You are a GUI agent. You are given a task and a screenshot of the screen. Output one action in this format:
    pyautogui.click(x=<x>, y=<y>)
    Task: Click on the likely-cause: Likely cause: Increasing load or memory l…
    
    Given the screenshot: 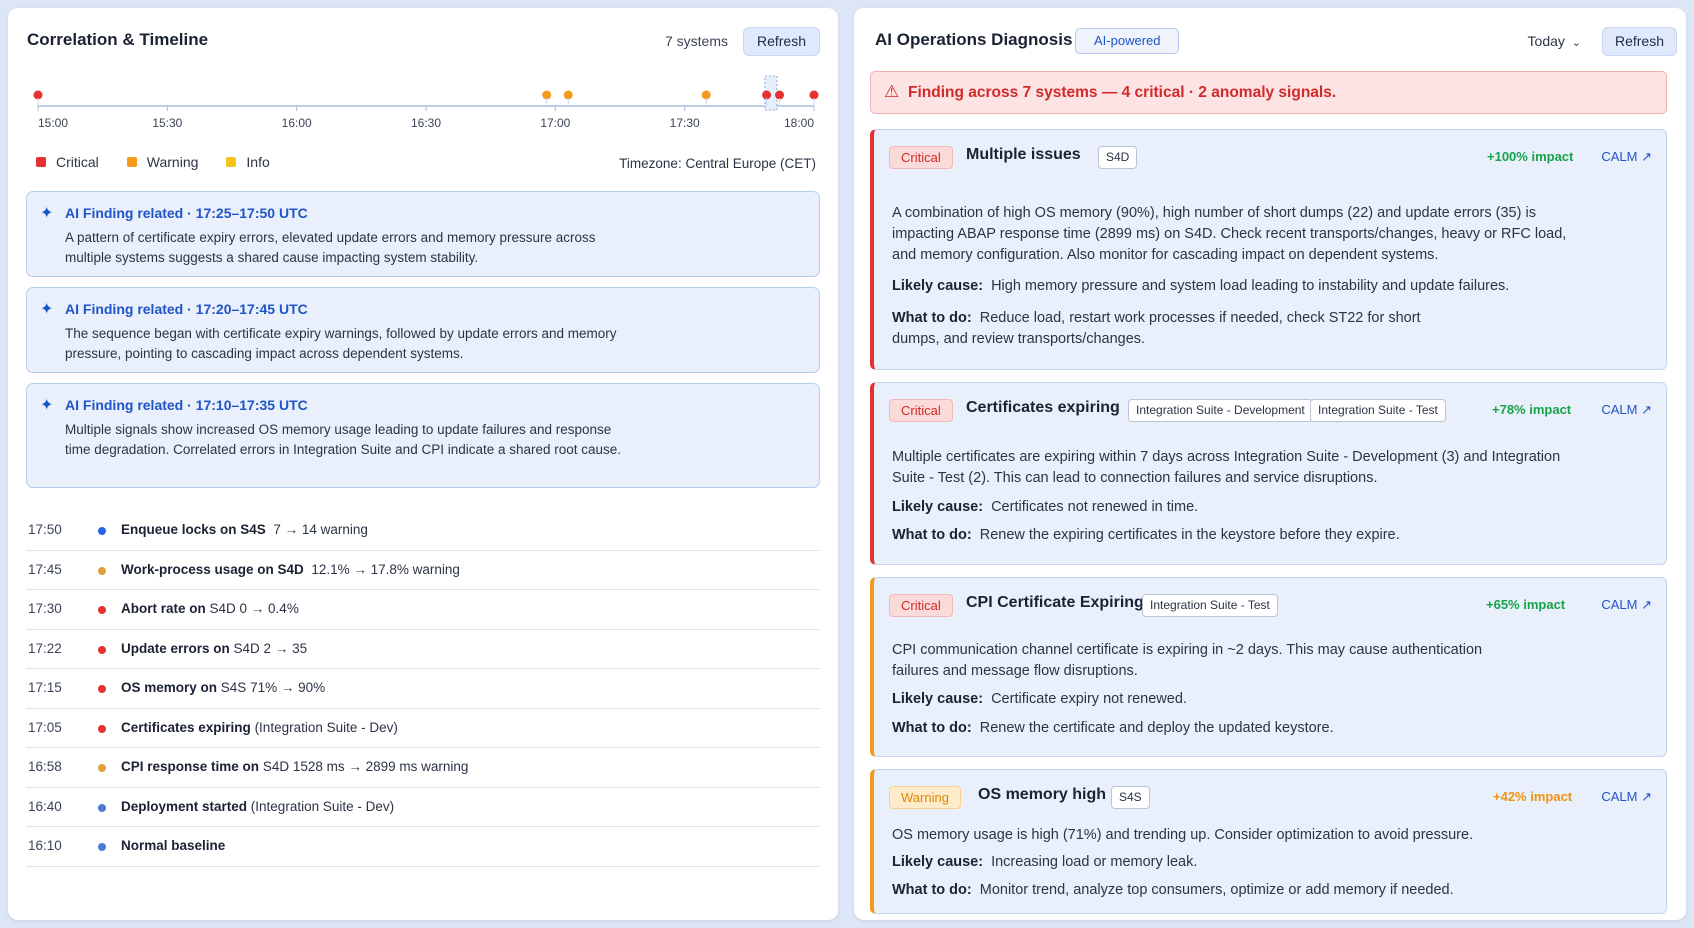 What is the action you would take?
    pyautogui.click(x=1045, y=862)
    